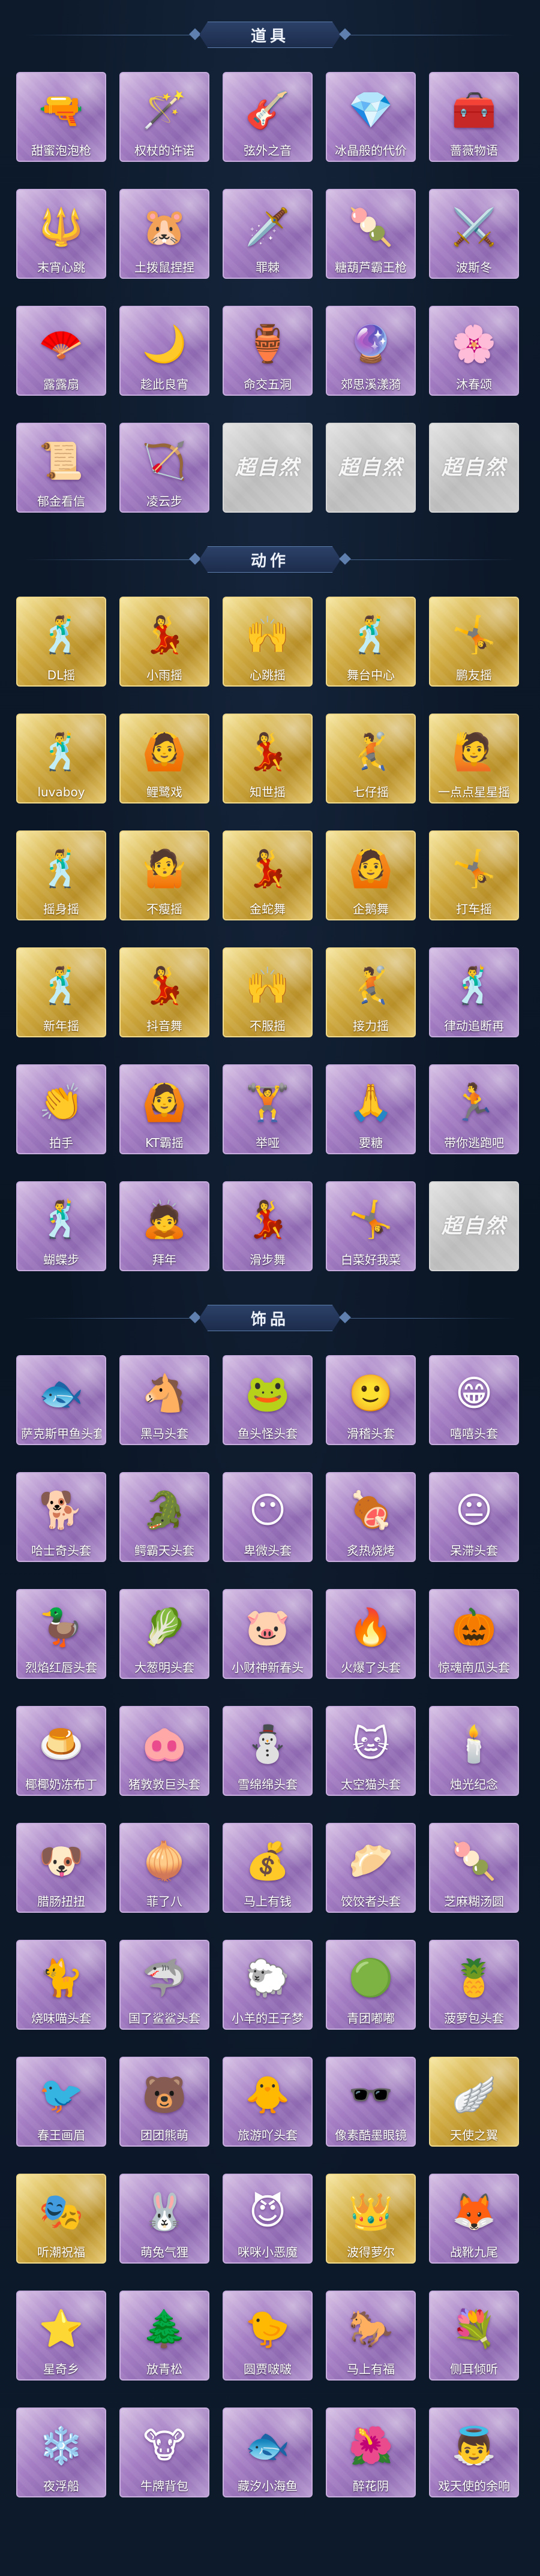 The height and width of the screenshot is (2576, 540). Describe the element at coordinates (164, 642) in the screenshot. I see `actions-item-tile: 💃 小雨摇` at that location.